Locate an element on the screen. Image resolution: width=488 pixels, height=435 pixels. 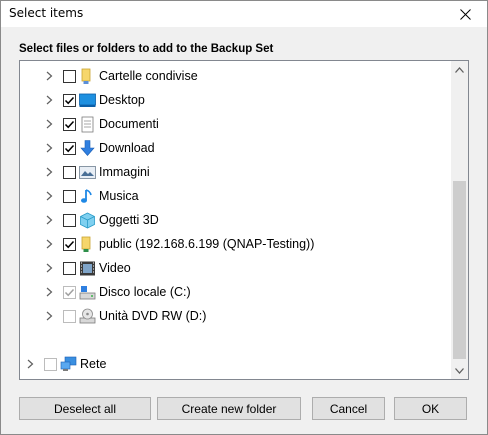
tree-item-label: Disco locale (C:) is located at coordinates (145, 292).